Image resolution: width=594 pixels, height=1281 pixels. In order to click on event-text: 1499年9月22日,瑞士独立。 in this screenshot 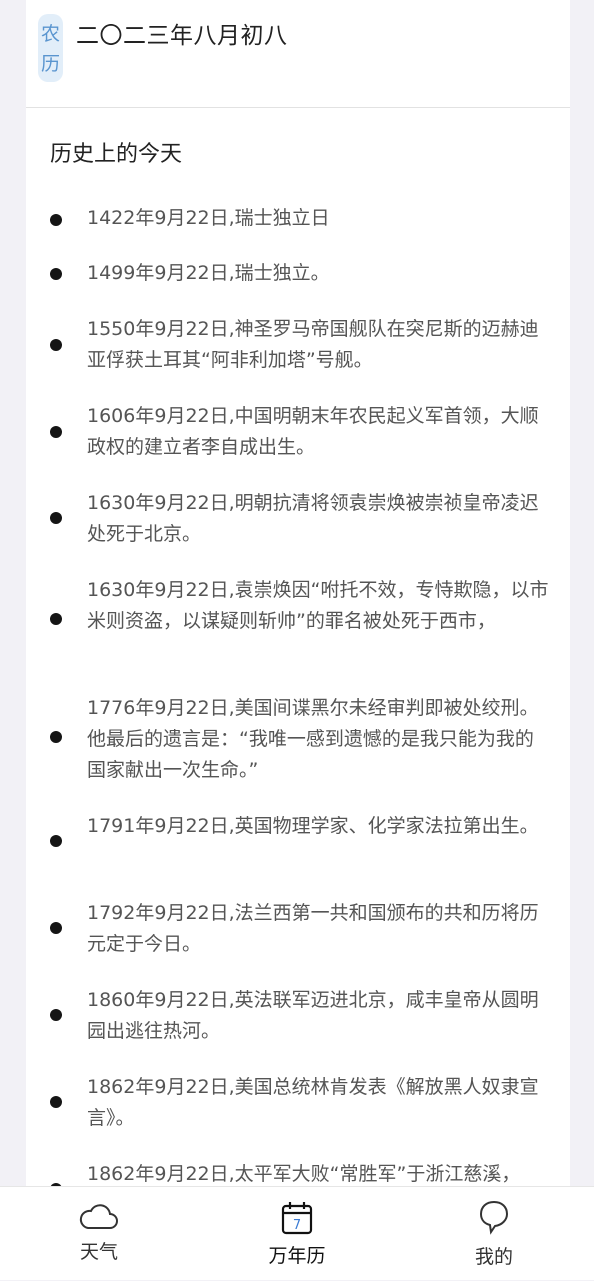, I will do `click(208, 273)`.